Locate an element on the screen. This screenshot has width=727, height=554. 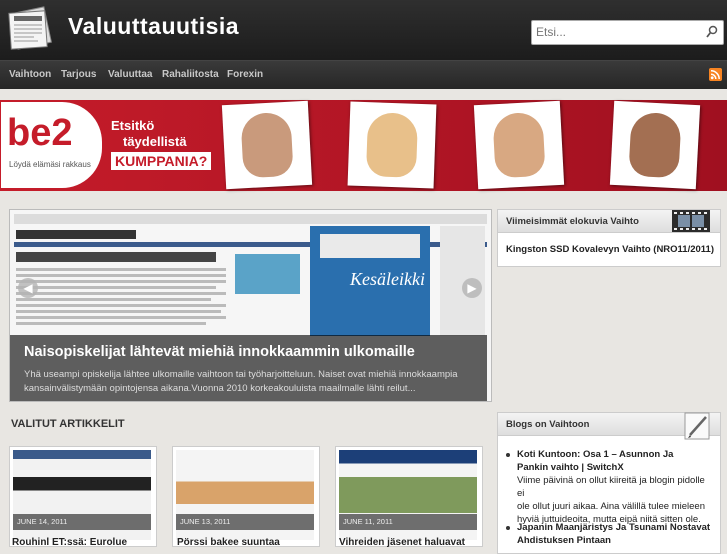
widget-title: Blogs on Vaihtoon is located at coordinates (548, 424).